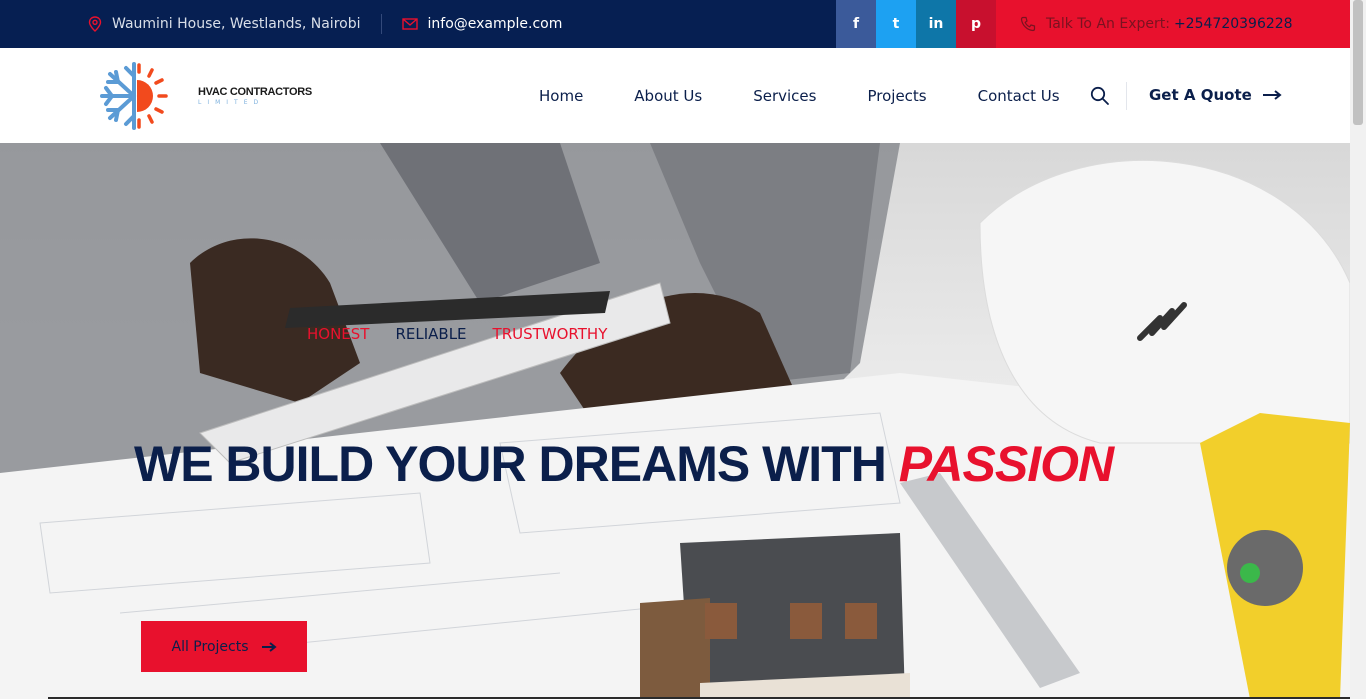 This screenshot has height=699, width=1366. I want to click on expert-phone: +254720396228, so click(1233, 24).